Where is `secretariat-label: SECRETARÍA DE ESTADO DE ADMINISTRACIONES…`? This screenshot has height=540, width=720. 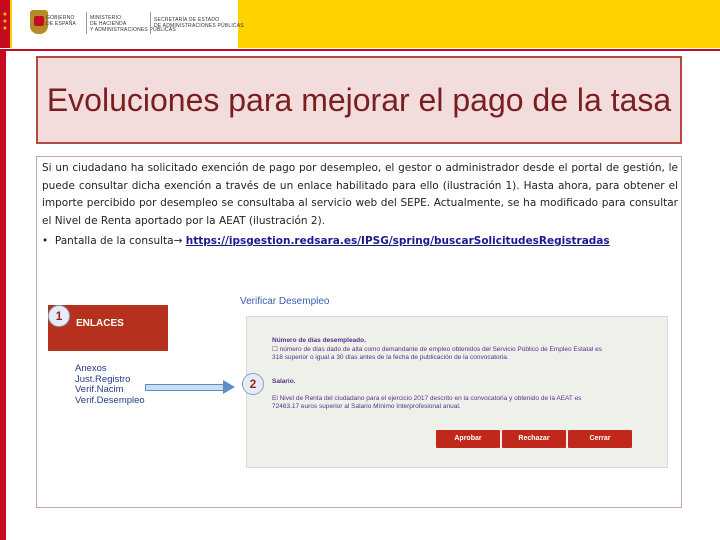
secretariat-label: SECRETARÍA DE ESTADO DE ADMINISTRACIONES… is located at coordinates (199, 23).